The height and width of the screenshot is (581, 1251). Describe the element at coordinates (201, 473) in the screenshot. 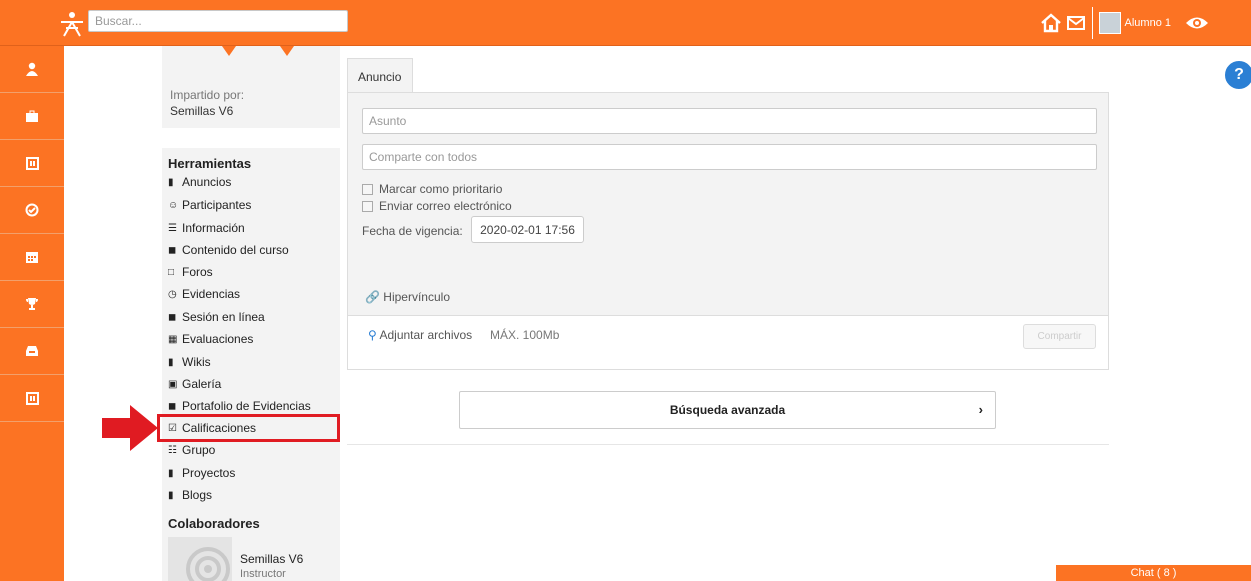

I see `tool-proyectos: ▮ Proyectos` at that location.